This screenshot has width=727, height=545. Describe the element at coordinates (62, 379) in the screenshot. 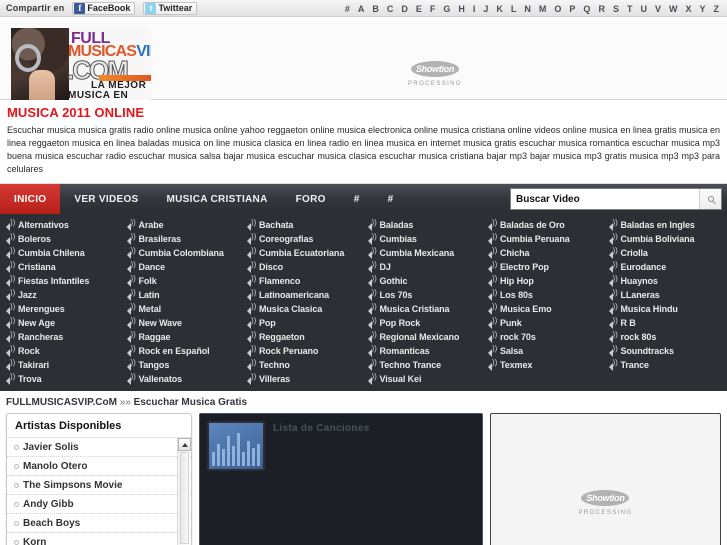

I see `genre-link-trova: Trova` at that location.